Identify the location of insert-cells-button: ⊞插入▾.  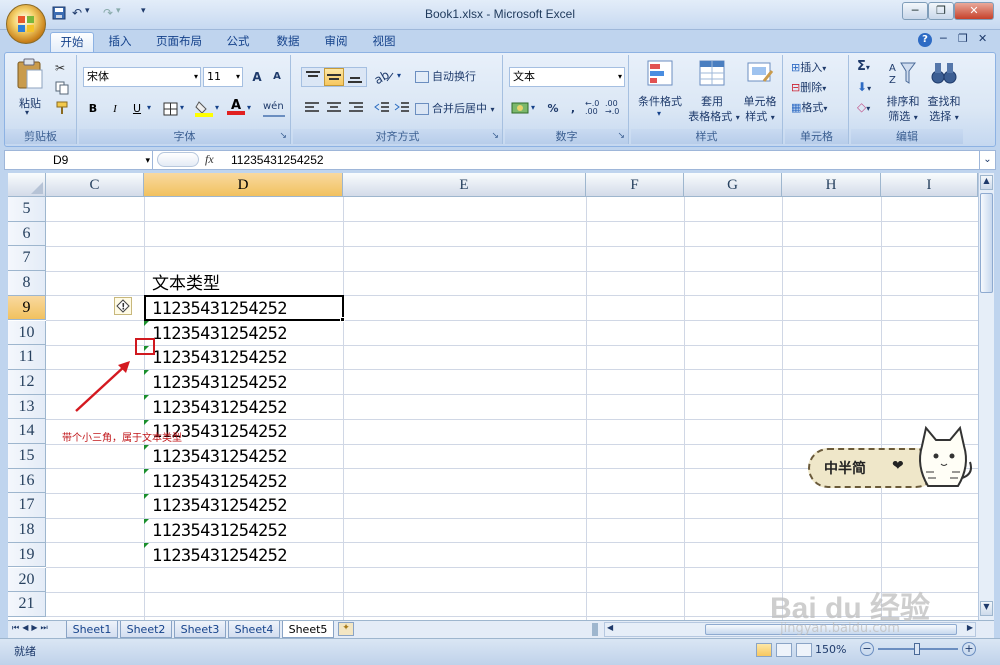
(808, 68).